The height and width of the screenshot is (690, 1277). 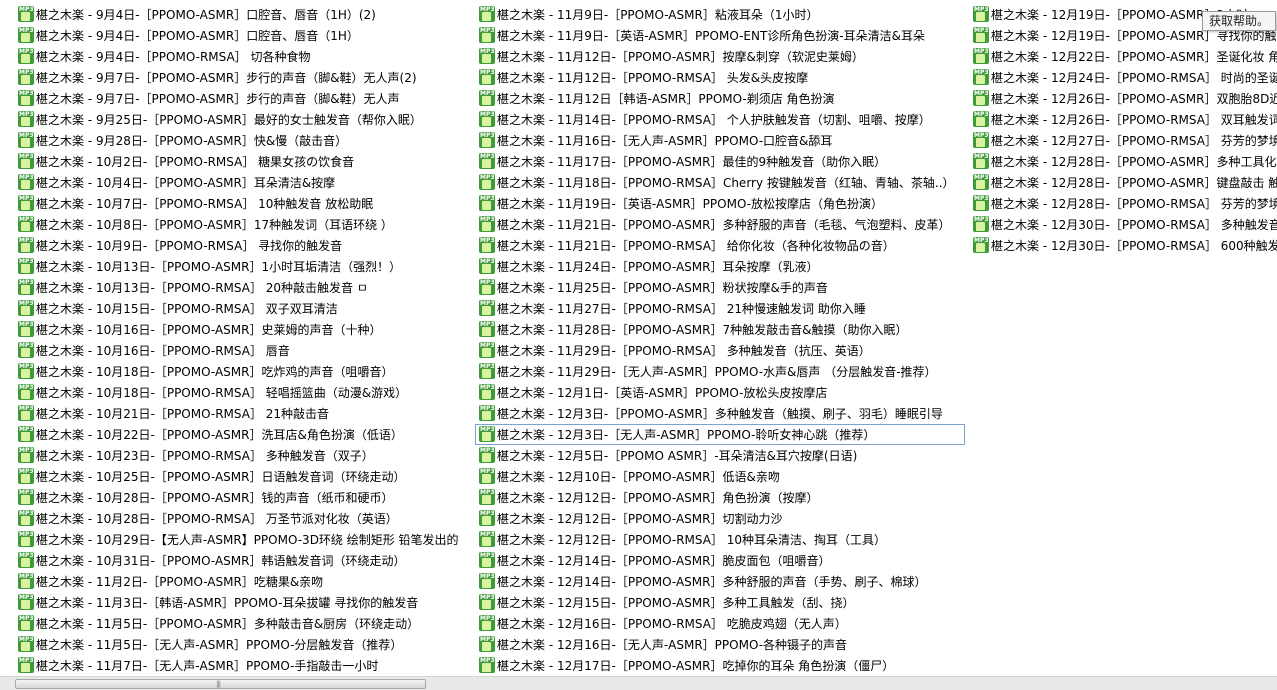 What do you see at coordinates (243, 350) in the screenshot?
I see `file-item: MP3 椹之木楽 - 10月16日-［PPOMO-RMSA］ 唇音` at bounding box center [243, 350].